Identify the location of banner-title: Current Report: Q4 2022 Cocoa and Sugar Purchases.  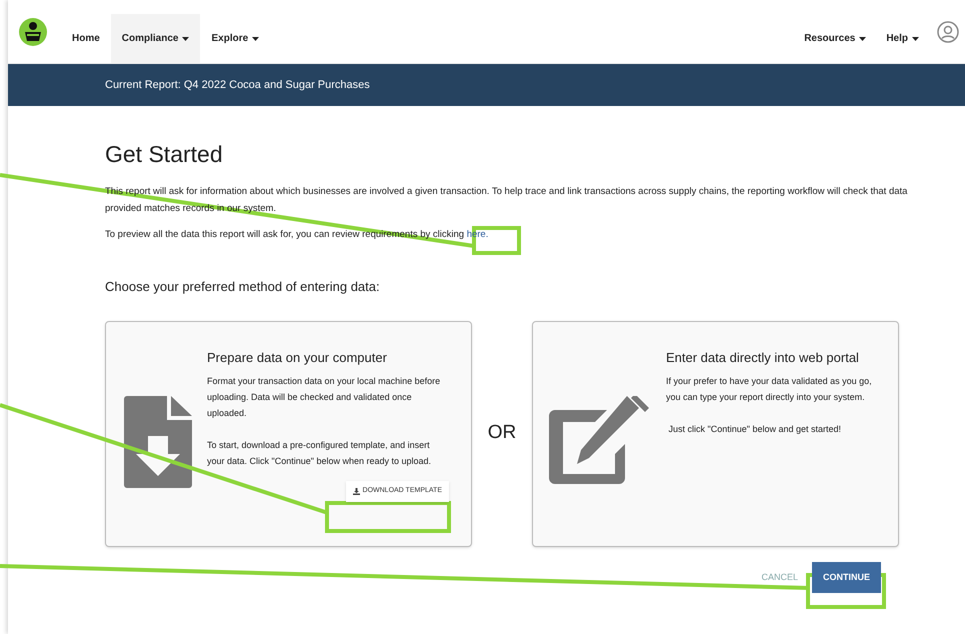
(237, 85).